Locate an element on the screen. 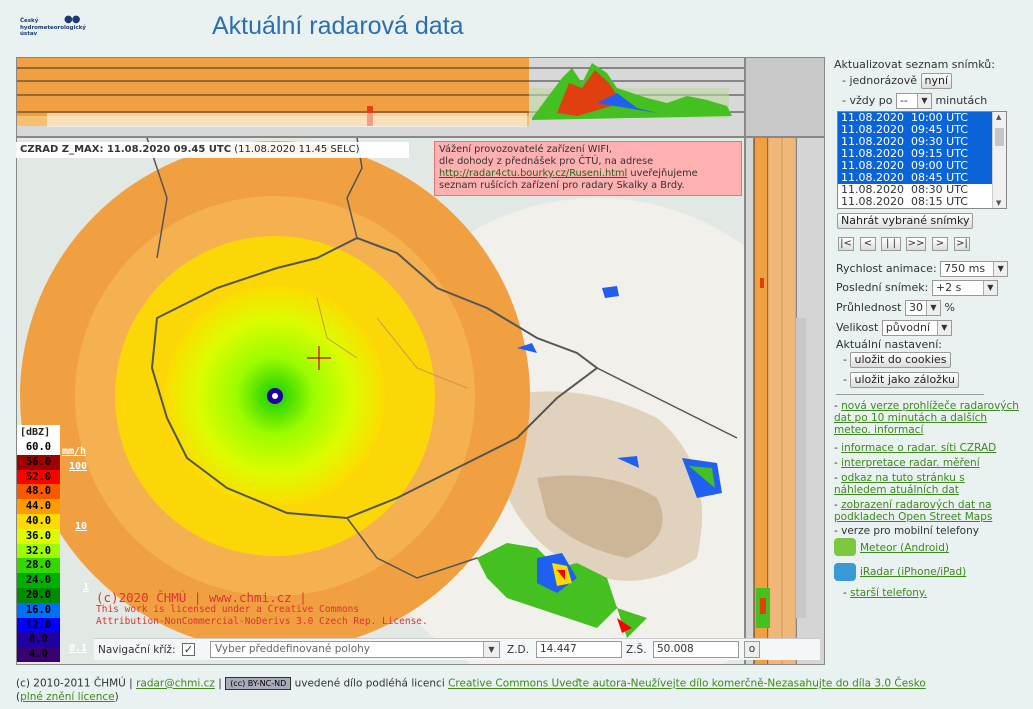  first-frame-button: |< is located at coordinates (846, 244).